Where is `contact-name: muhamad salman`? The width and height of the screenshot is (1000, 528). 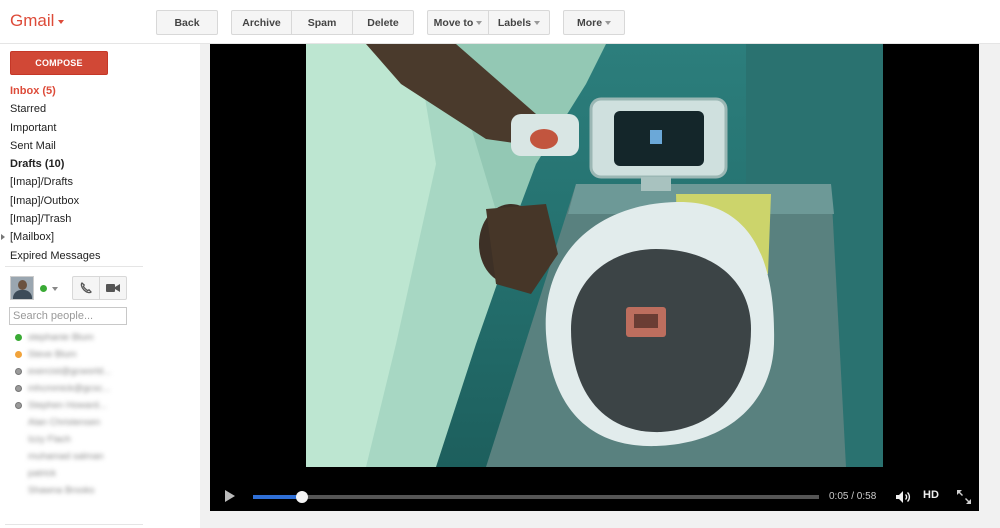 contact-name: muhamad salman is located at coordinates (66, 456).